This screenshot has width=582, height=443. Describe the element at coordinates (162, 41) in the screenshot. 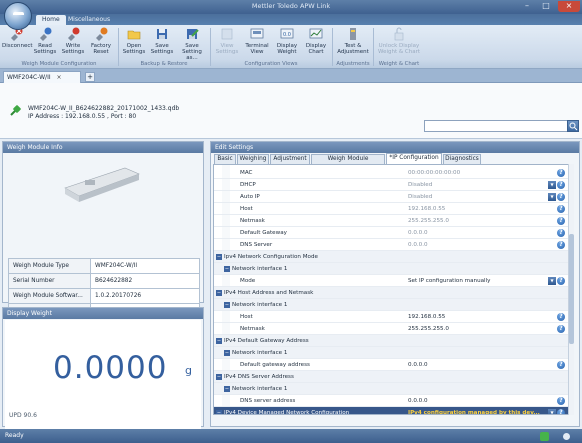

I see `save-settings-button: Save Settings` at that location.